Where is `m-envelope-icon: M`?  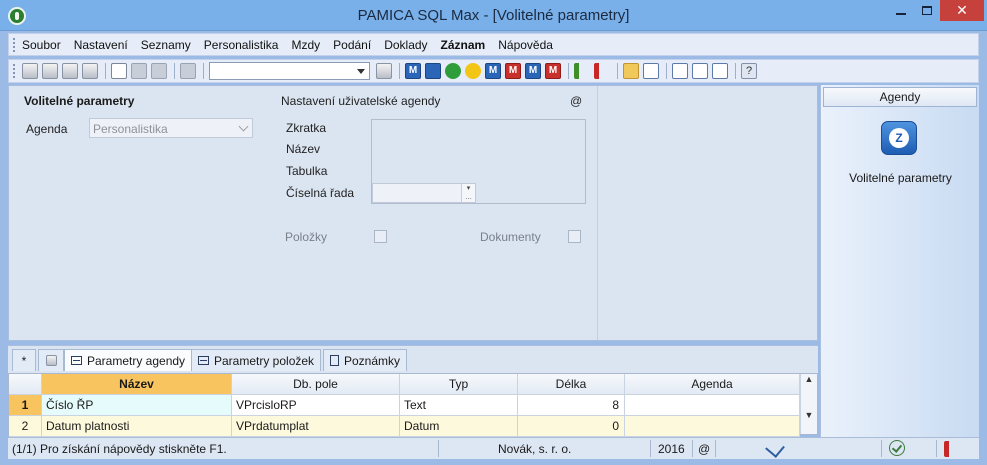 m-envelope-icon: M is located at coordinates (493, 71).